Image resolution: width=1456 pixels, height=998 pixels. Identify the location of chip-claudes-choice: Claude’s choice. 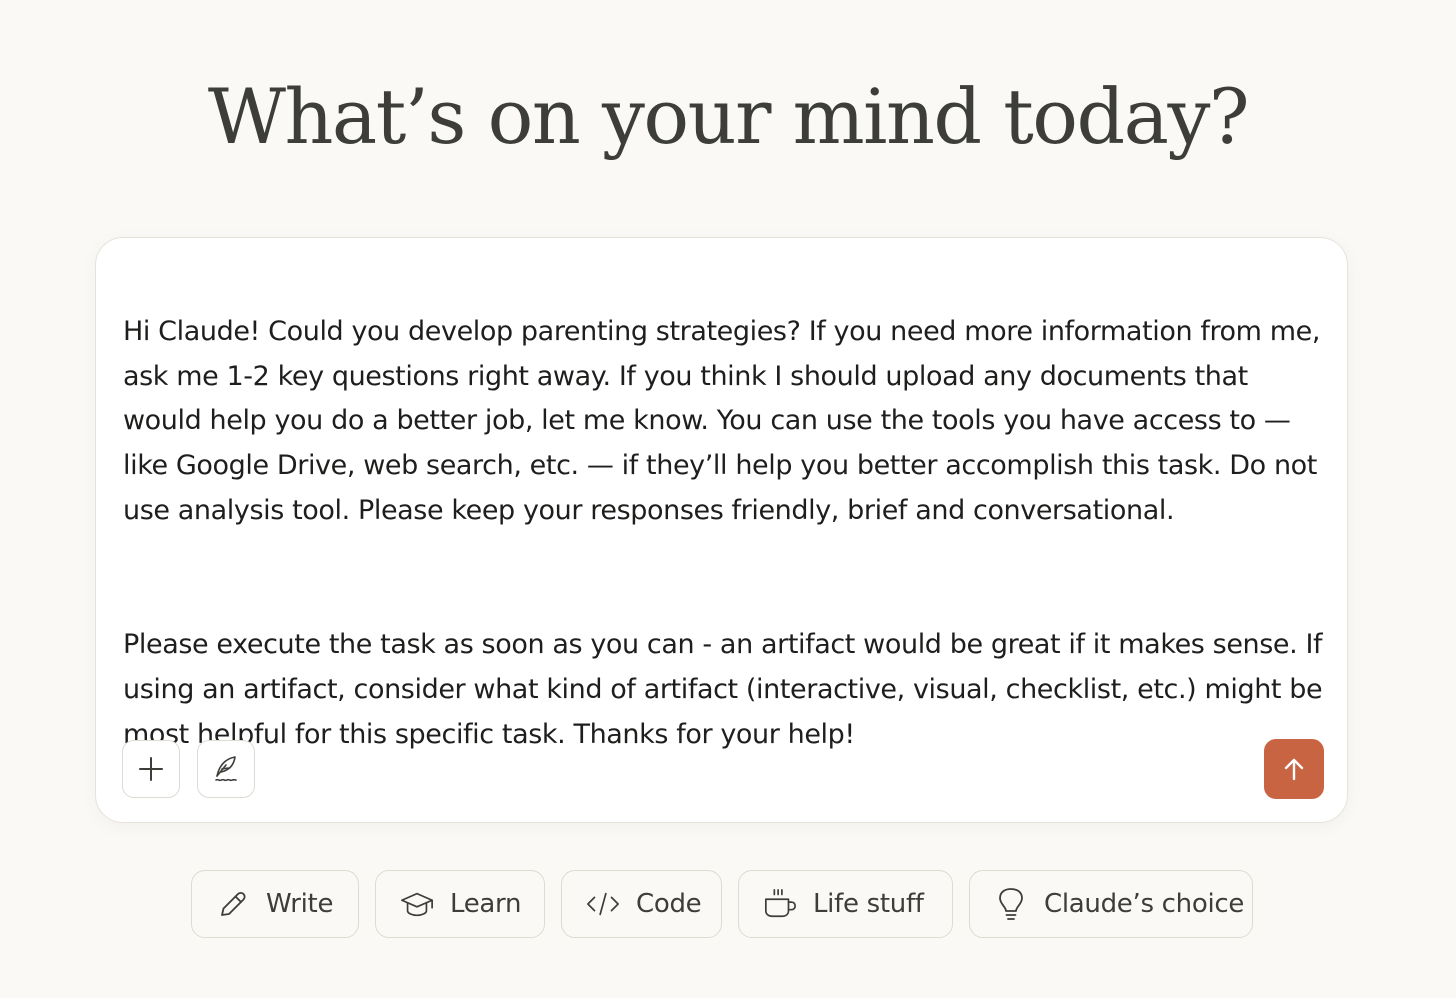
(1111, 904).